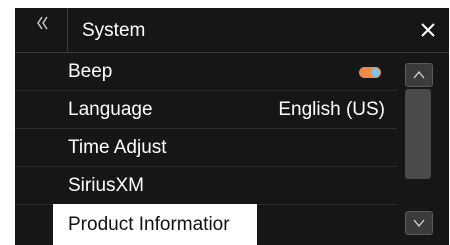 This screenshot has height=245, width=450. Describe the element at coordinates (90, 71) in the screenshot. I see `list-item-label: Beep` at that location.